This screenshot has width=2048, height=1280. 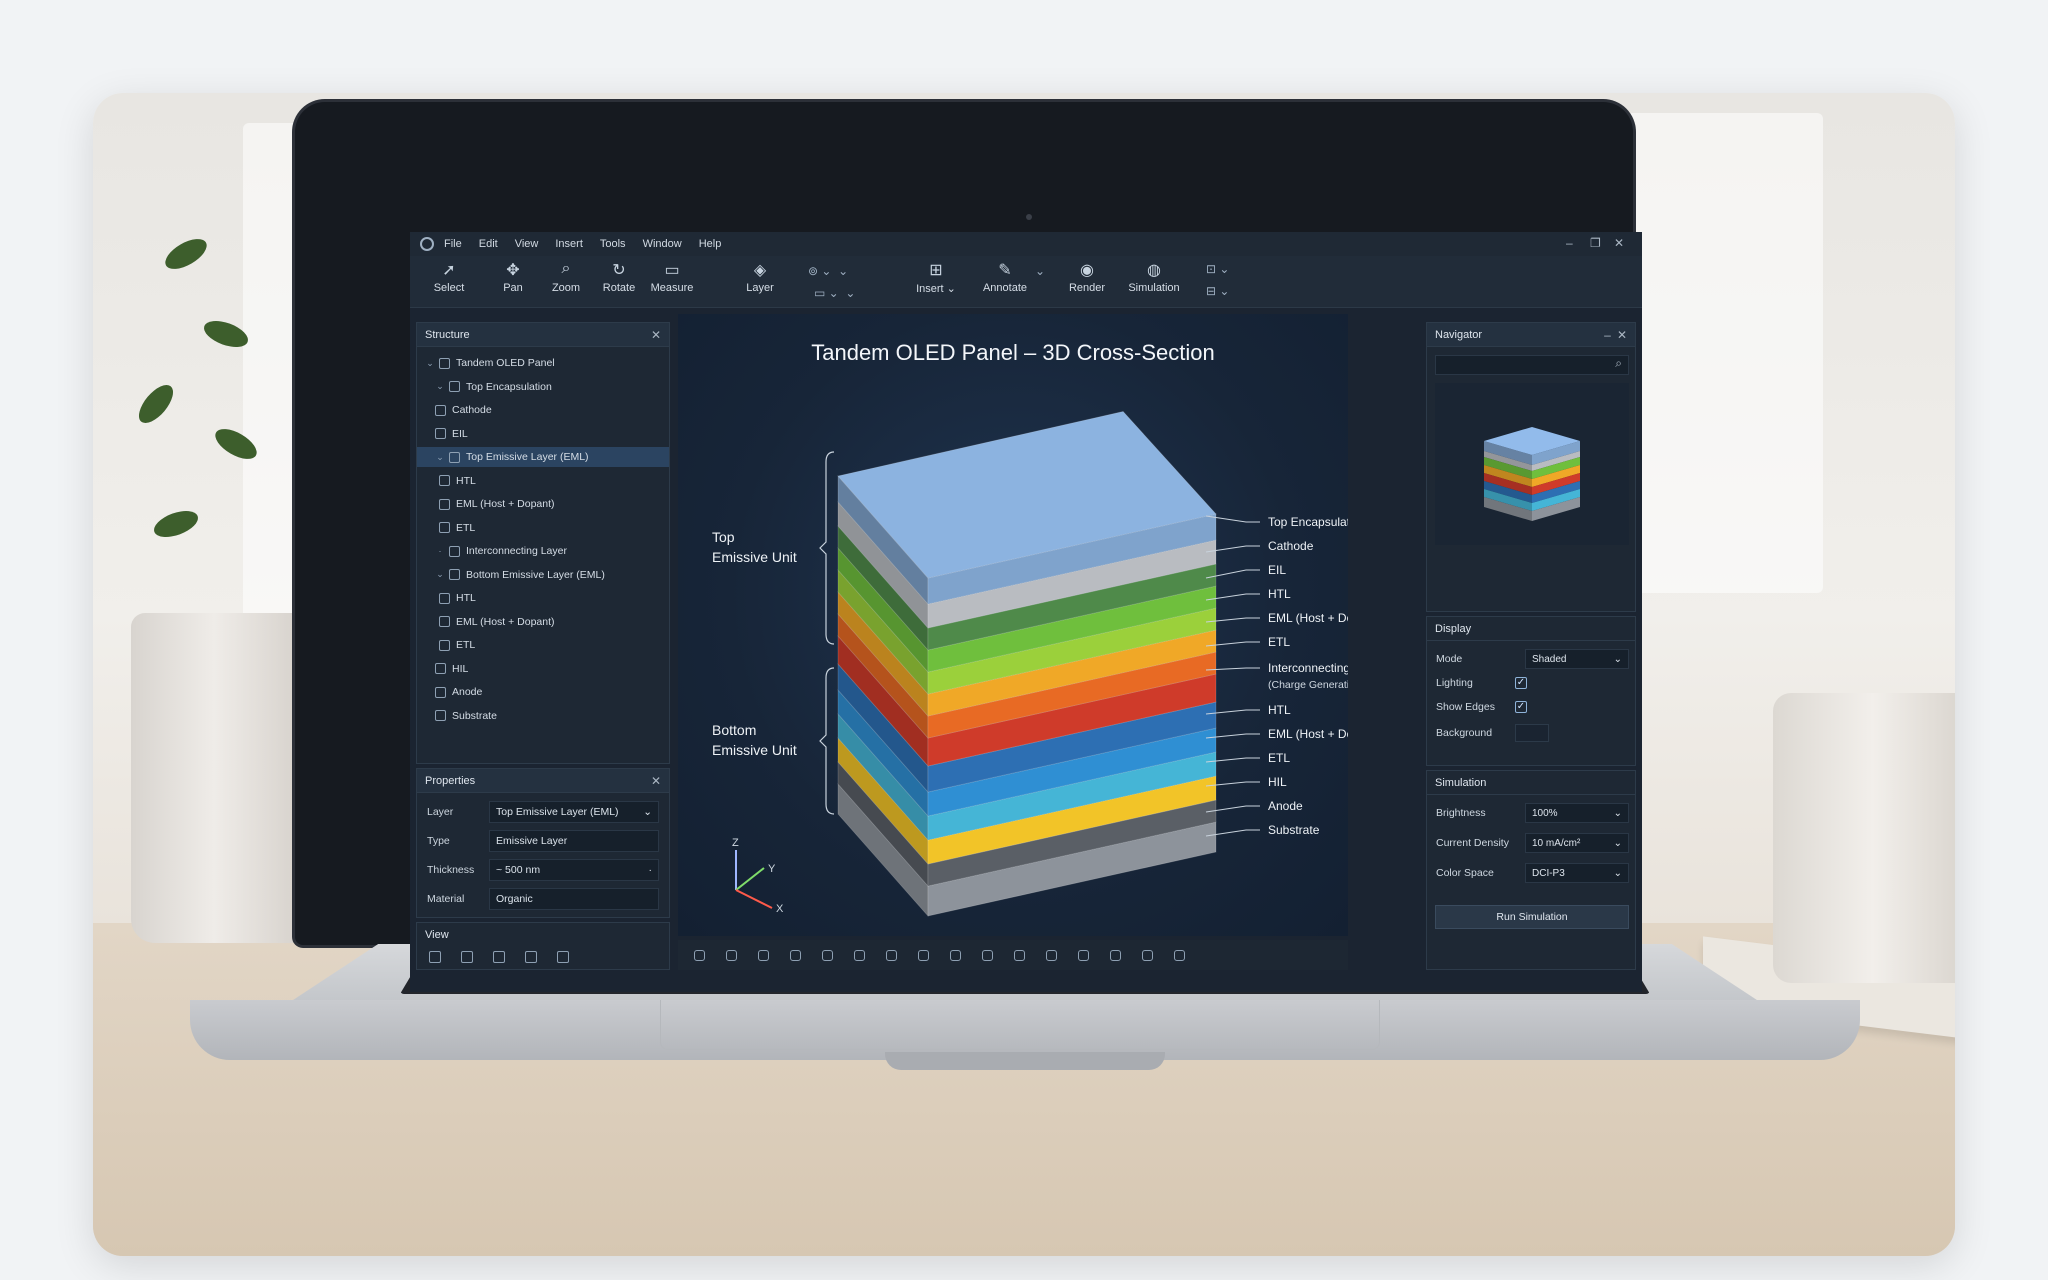 What do you see at coordinates (444, 480) in the screenshot?
I see `layer-icon` at bounding box center [444, 480].